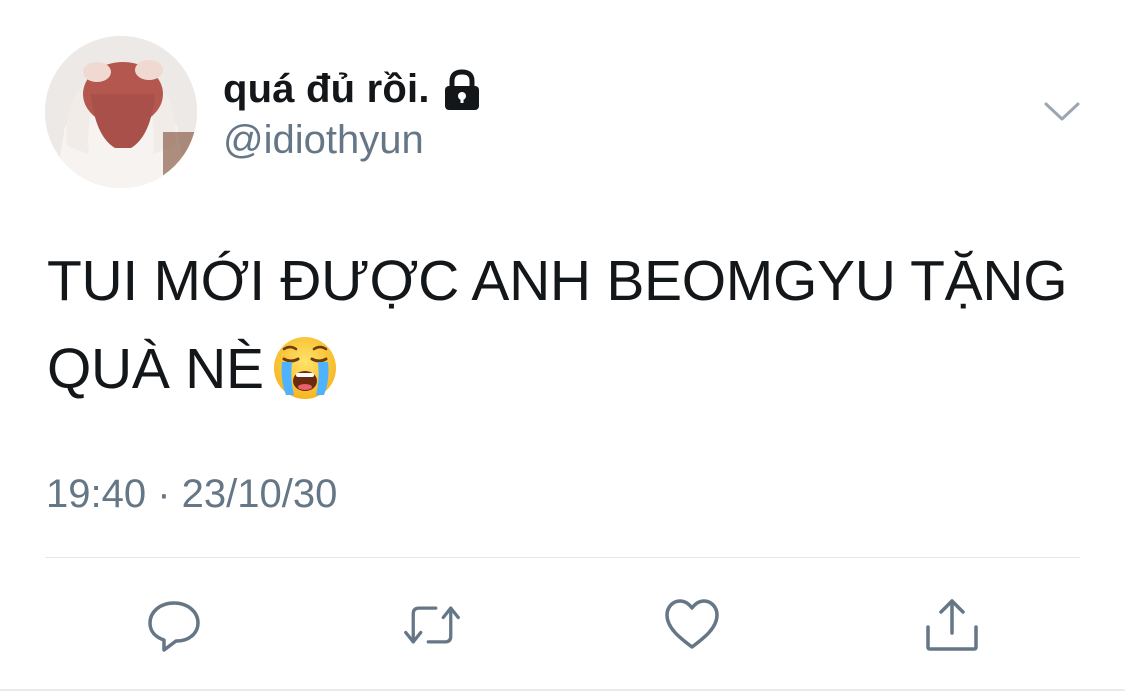 This screenshot has height=691, width=1125. I want to click on share-icon, so click(952, 625).